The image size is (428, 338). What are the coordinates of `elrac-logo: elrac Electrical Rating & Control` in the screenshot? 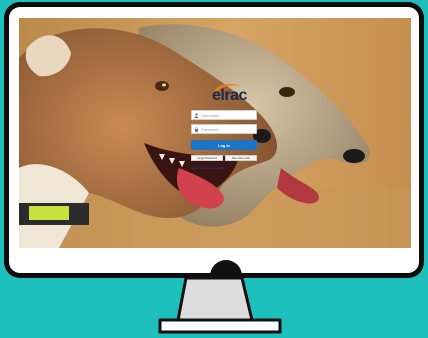 It's located at (230, 94).